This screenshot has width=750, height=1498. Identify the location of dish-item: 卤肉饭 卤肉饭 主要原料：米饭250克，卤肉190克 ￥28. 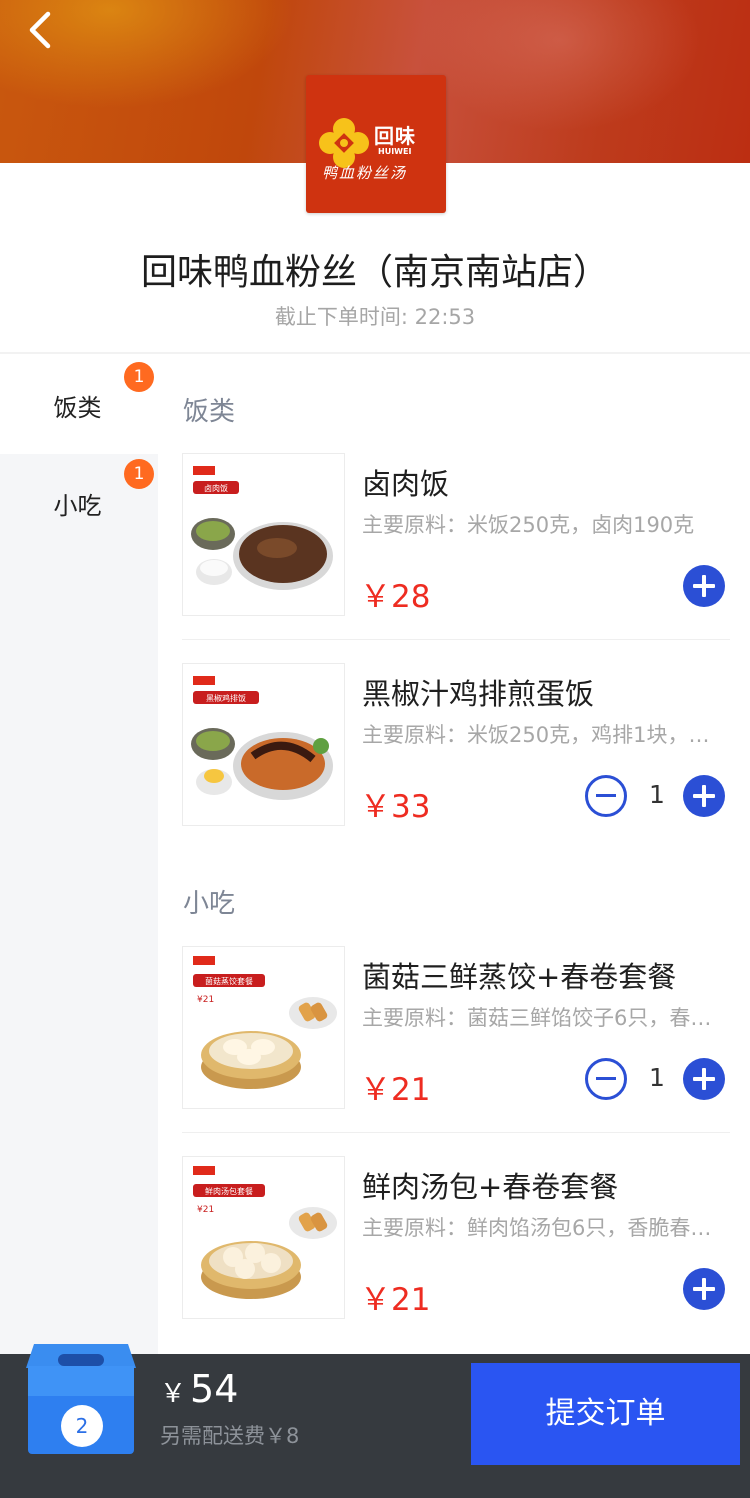
(456, 558).